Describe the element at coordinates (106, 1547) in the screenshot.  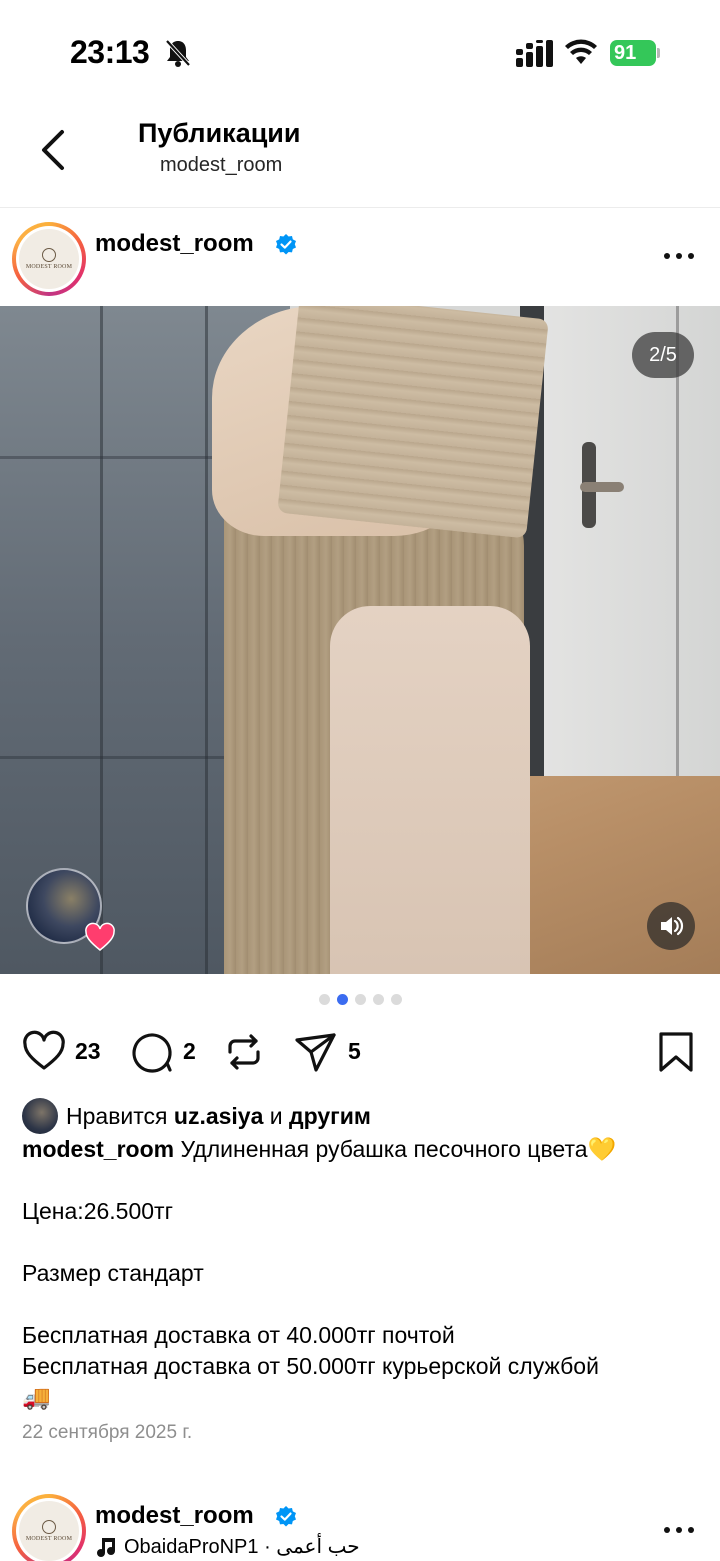
I see `music-note-icon` at that location.